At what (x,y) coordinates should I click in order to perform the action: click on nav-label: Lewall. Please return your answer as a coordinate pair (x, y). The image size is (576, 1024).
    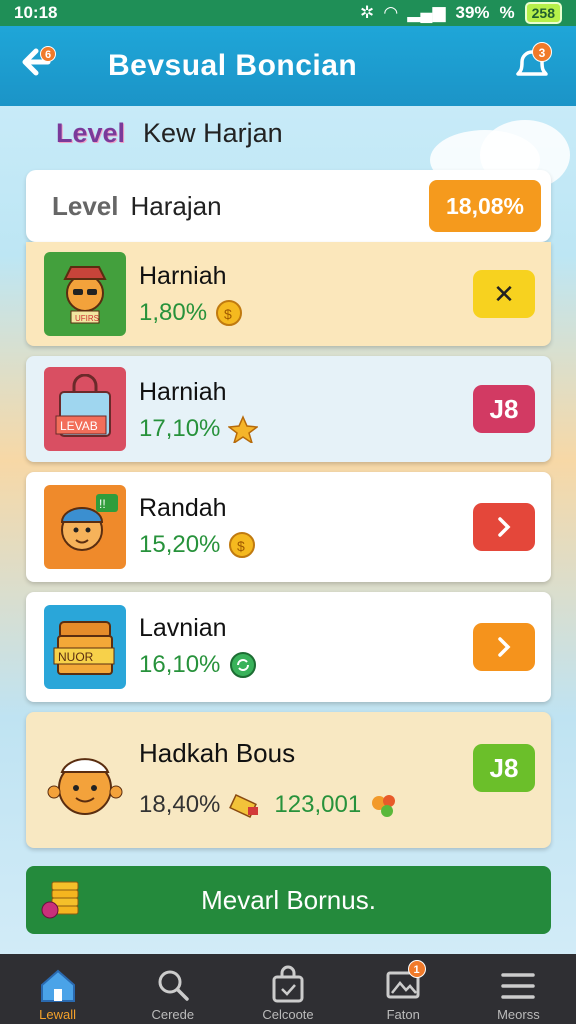
    Looking at the image, I should click on (58, 1014).